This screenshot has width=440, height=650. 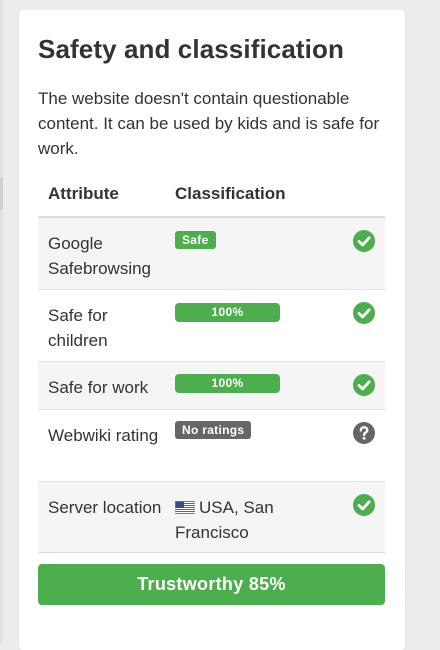 What do you see at coordinates (211, 446) in the screenshot?
I see `table-row-webwiki-rating: Webwiki rating No ratings` at bounding box center [211, 446].